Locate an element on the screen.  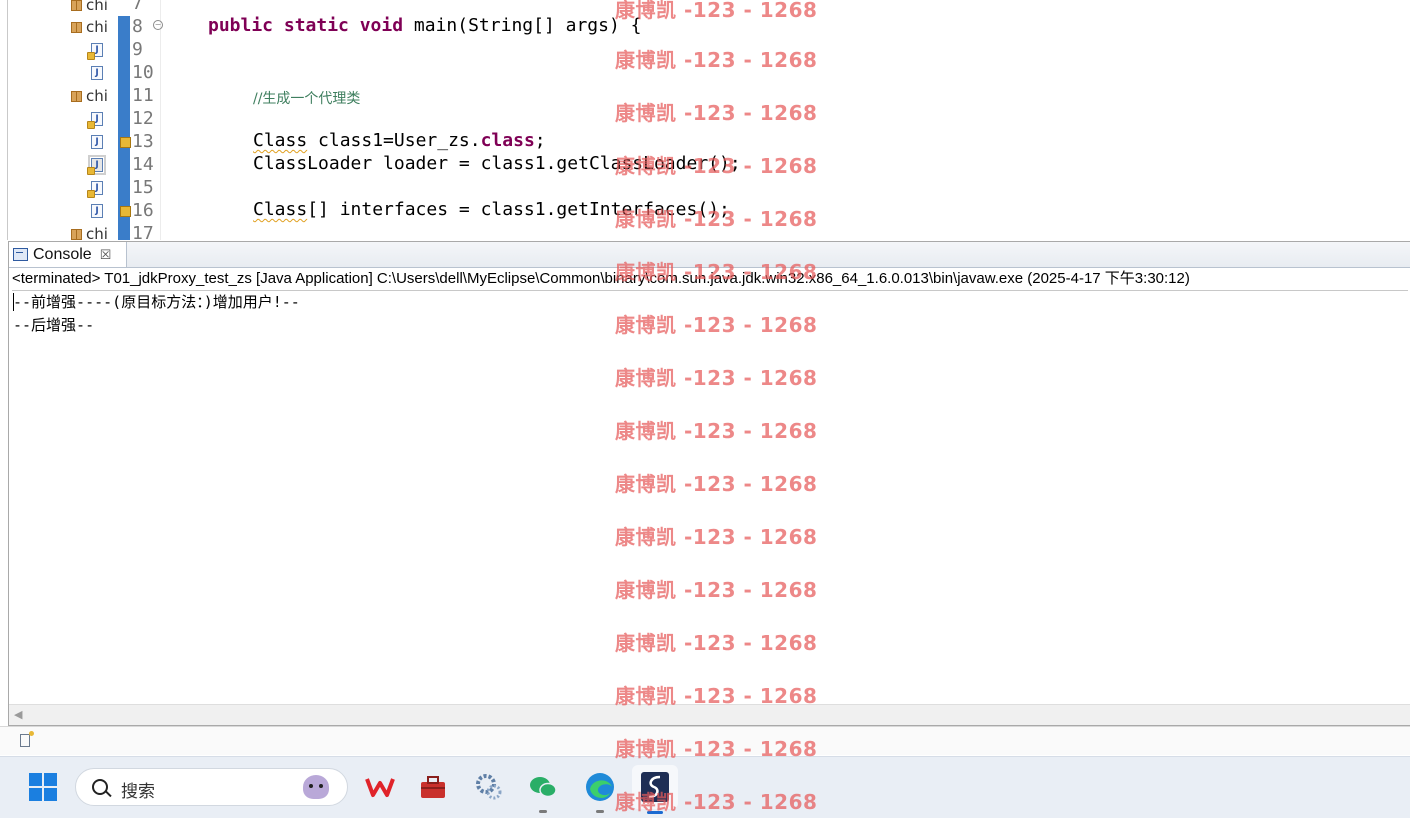
package-explorer: chi chi J J chi J J J J J chi is located at coordinates (59, 121).